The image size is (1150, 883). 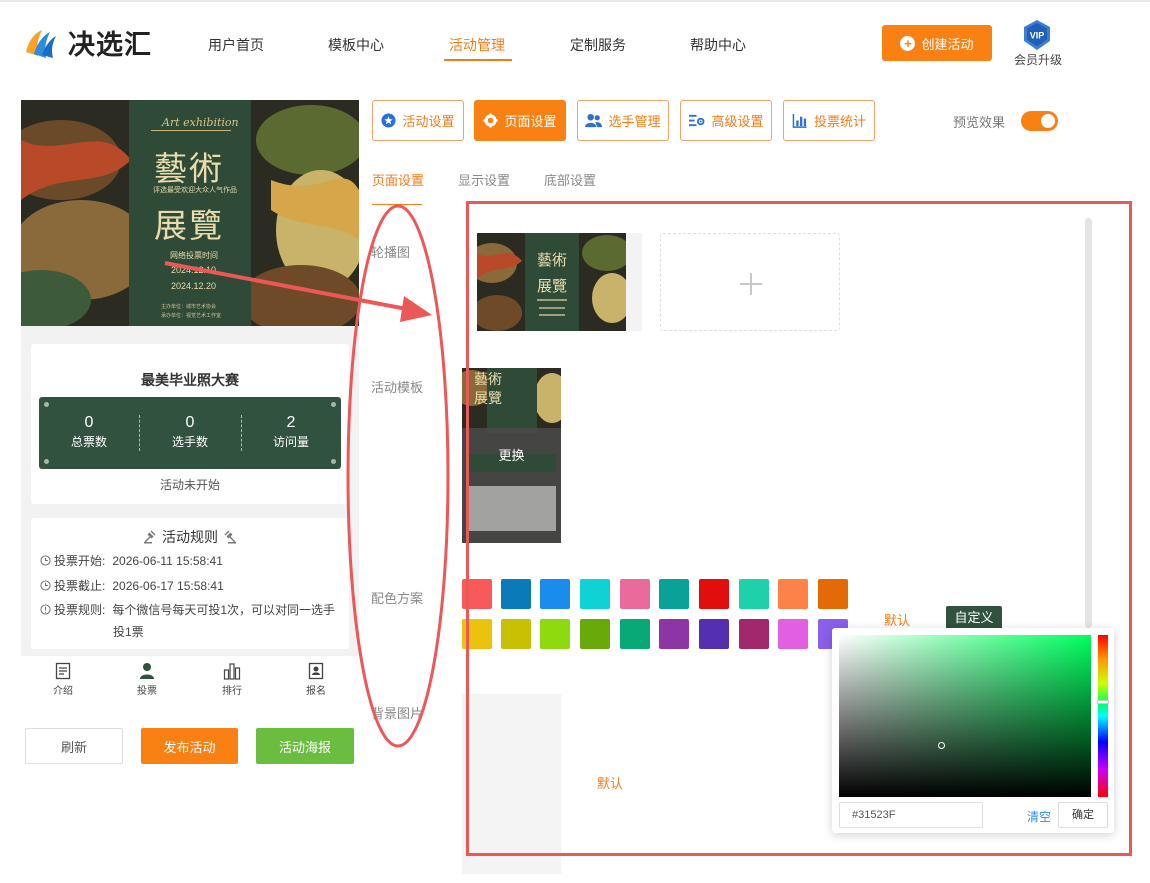 I want to click on mobile-tab-label: 介绍, so click(x=63, y=691).